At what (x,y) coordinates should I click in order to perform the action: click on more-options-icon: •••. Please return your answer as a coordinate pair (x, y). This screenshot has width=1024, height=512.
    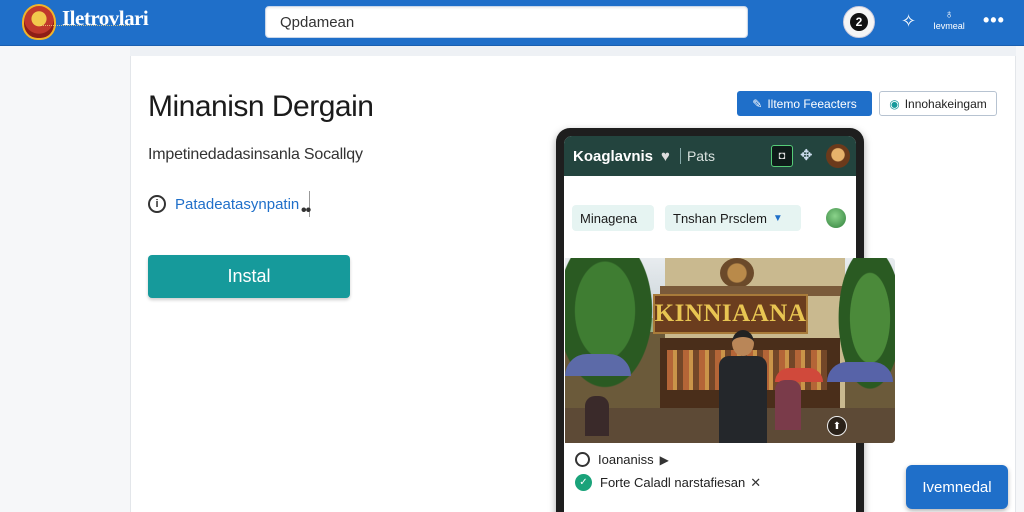
    Looking at the image, I should click on (994, 20).